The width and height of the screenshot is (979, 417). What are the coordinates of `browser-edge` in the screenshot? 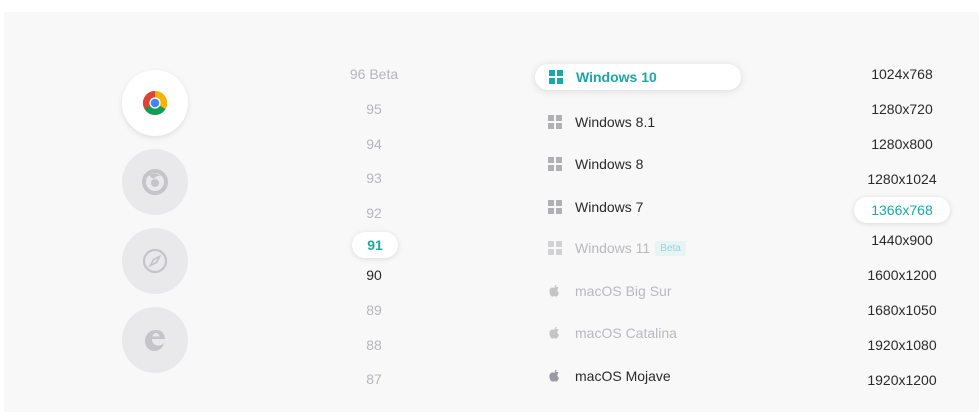 It's located at (155, 340).